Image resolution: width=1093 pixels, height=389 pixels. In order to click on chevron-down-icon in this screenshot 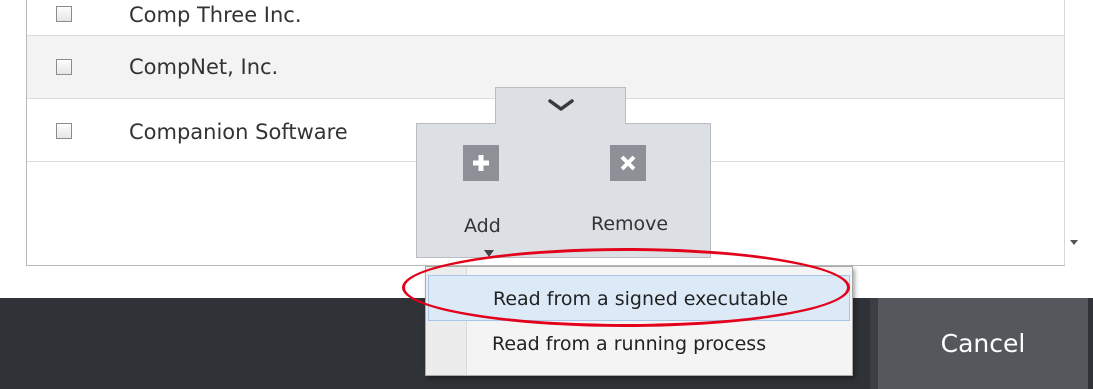, I will do `click(561, 105)`.